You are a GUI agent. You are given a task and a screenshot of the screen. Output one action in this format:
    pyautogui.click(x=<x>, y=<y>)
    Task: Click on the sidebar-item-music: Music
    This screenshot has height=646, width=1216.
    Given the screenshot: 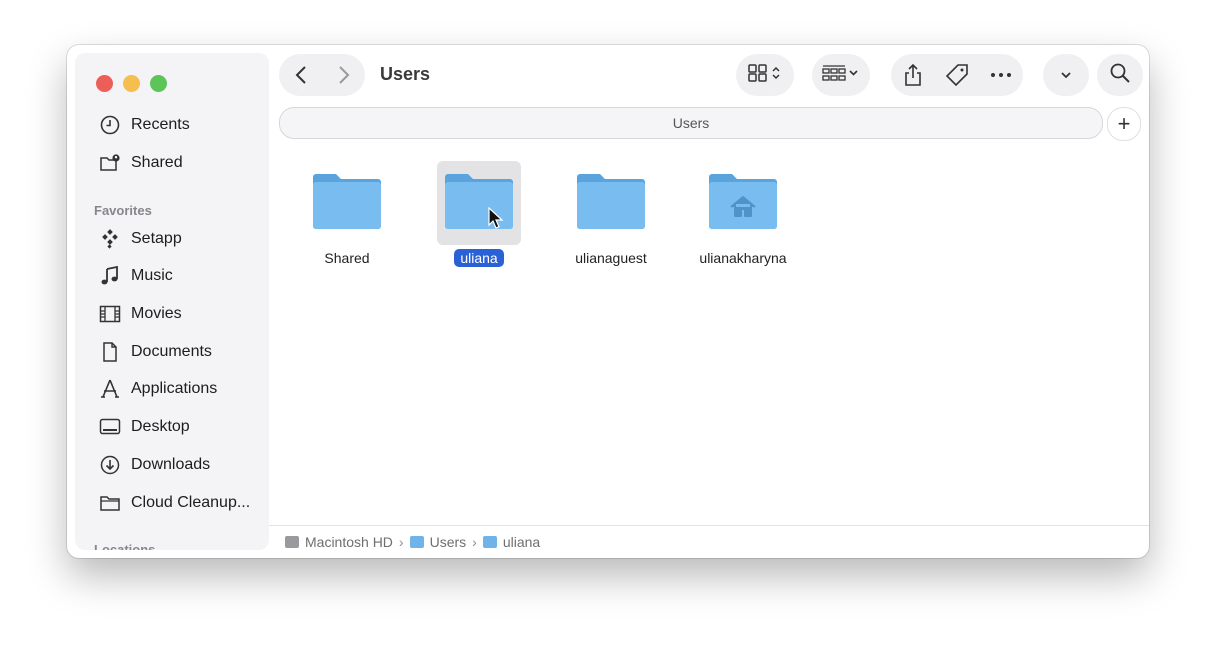 What is the action you would take?
    pyautogui.click(x=182, y=276)
    